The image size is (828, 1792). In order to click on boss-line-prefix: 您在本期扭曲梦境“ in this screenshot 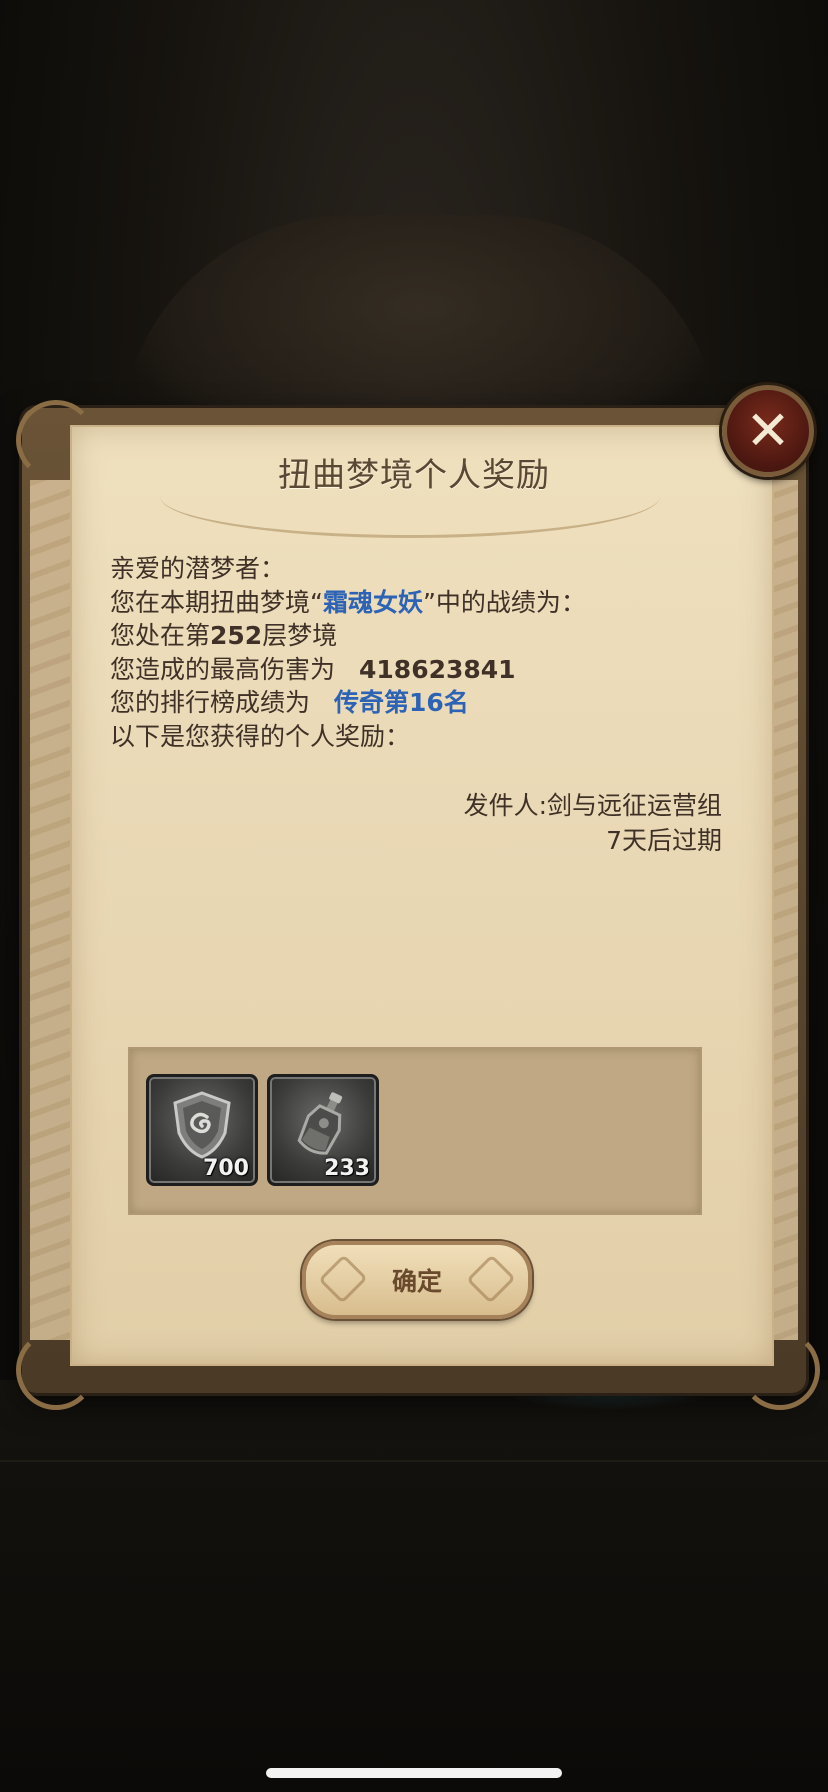, I will do `click(216, 602)`.